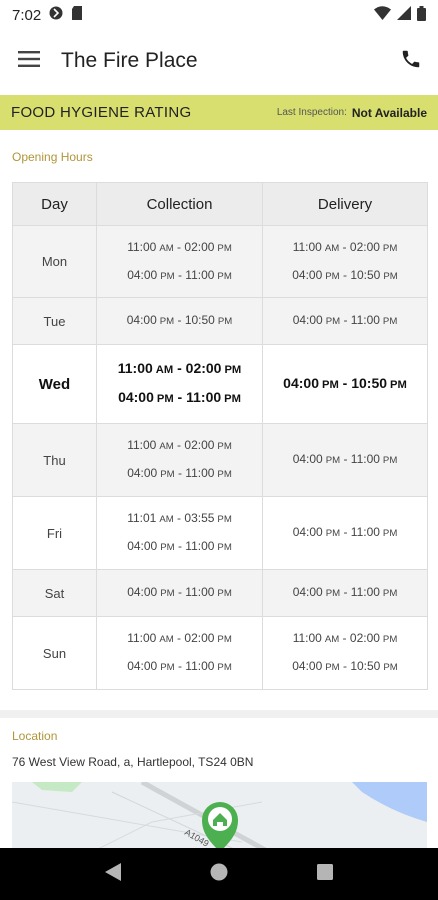  What do you see at coordinates (311, 112) in the screenshot?
I see `last-inspection-label: Last Inspection:` at bounding box center [311, 112].